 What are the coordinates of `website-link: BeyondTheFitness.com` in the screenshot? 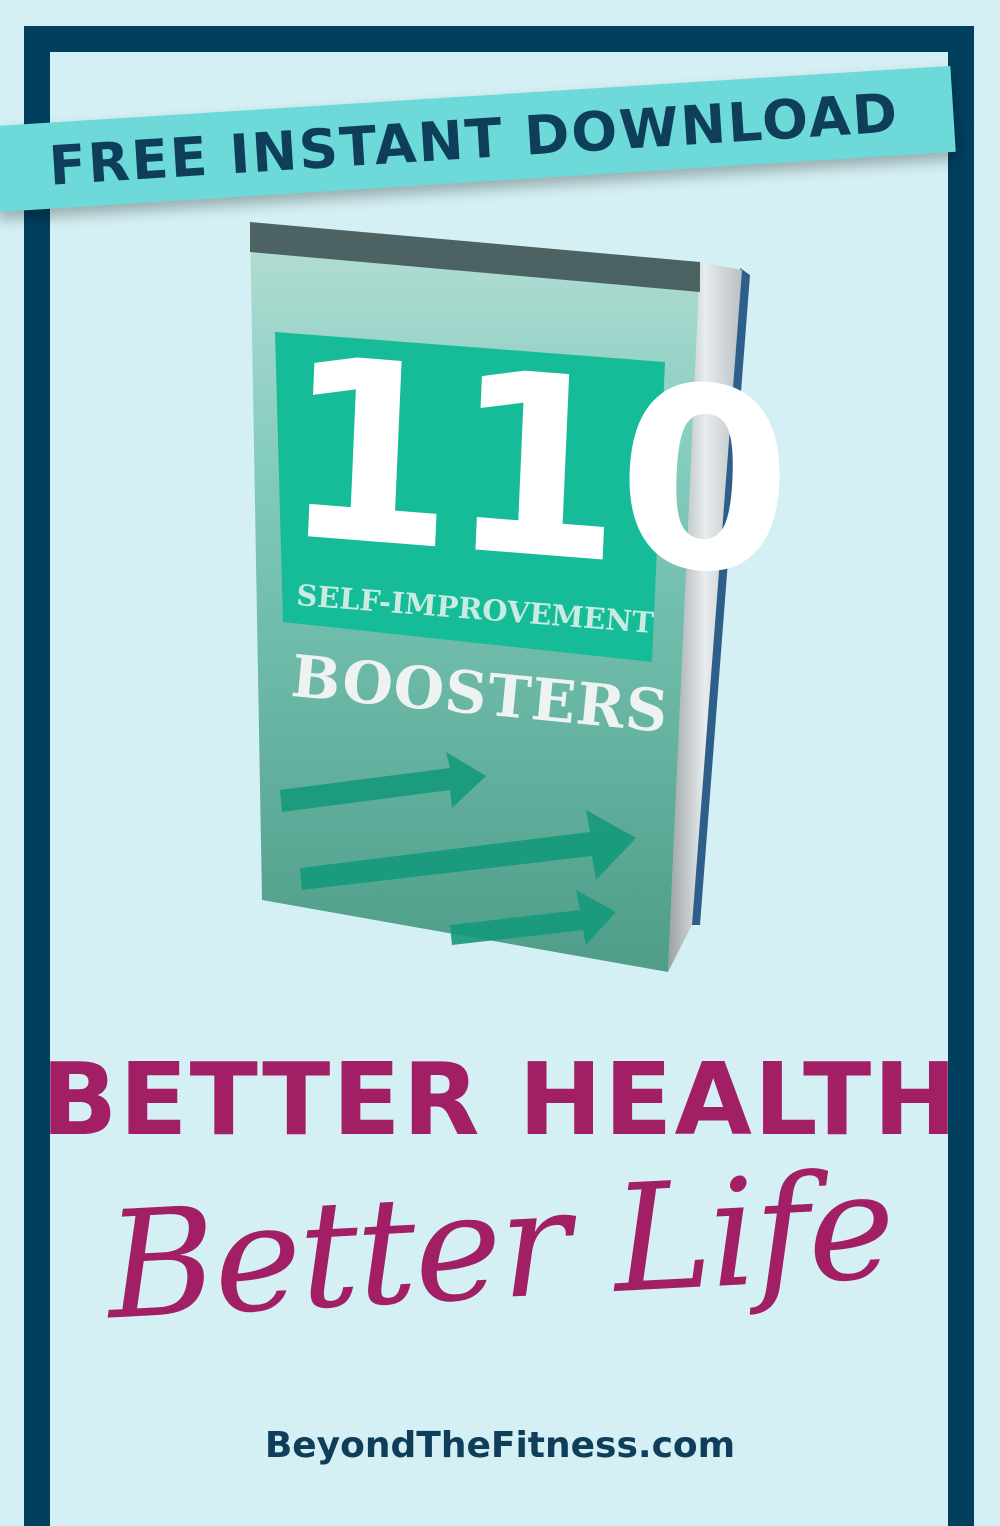 It's located at (500, 1445).